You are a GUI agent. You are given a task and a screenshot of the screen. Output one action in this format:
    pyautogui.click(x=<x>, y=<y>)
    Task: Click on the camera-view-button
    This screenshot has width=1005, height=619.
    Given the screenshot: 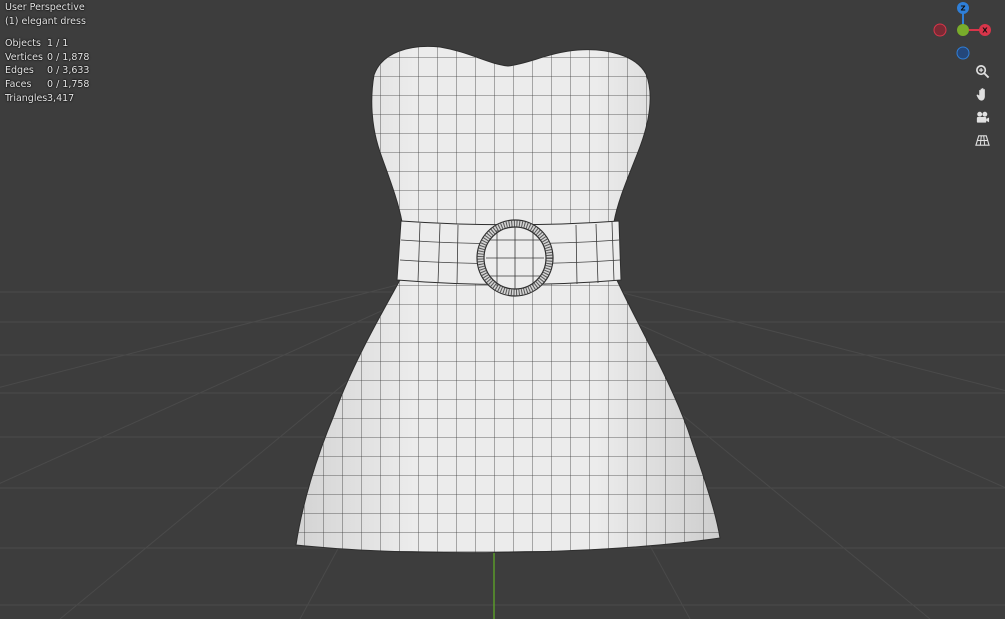 What is the action you would take?
    pyautogui.click(x=982, y=117)
    